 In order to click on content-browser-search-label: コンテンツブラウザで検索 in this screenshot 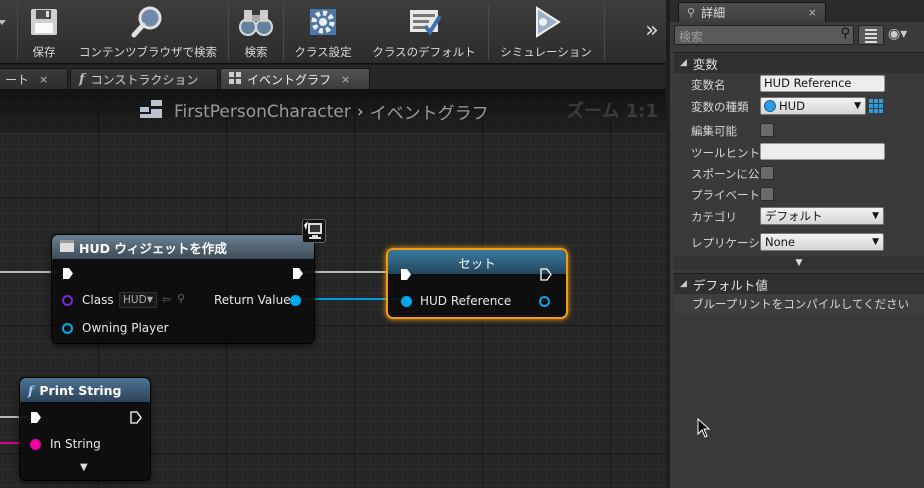, I will do `click(148, 52)`.